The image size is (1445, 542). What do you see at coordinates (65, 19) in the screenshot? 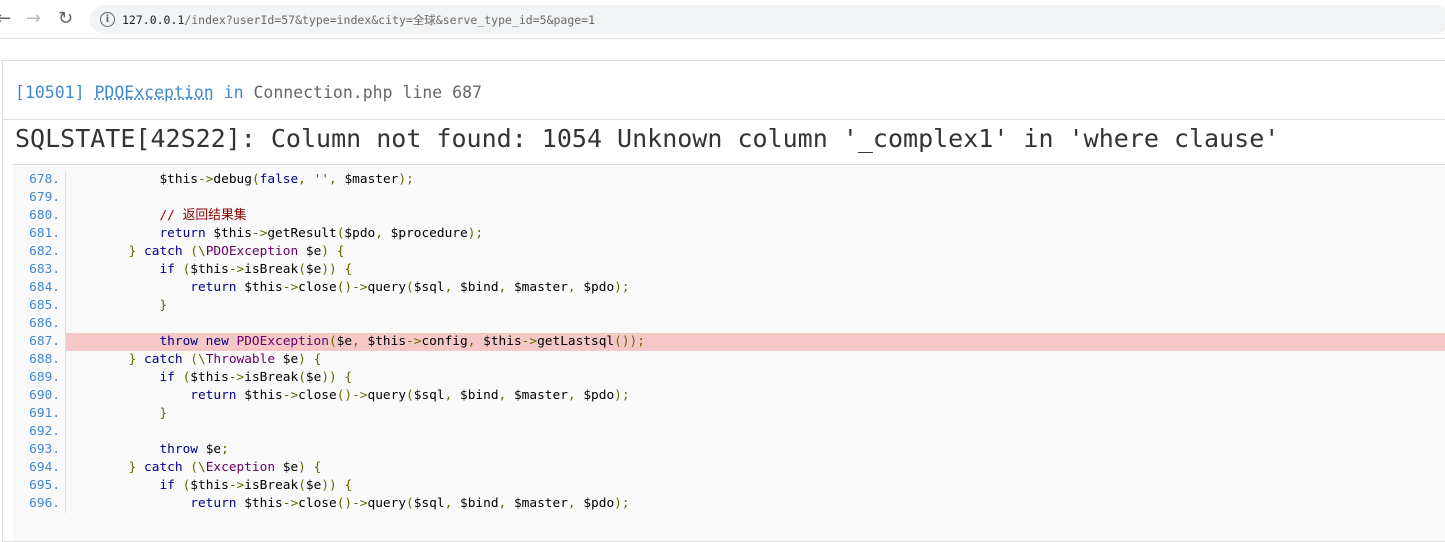
I see `reload-icon: ↻` at bounding box center [65, 19].